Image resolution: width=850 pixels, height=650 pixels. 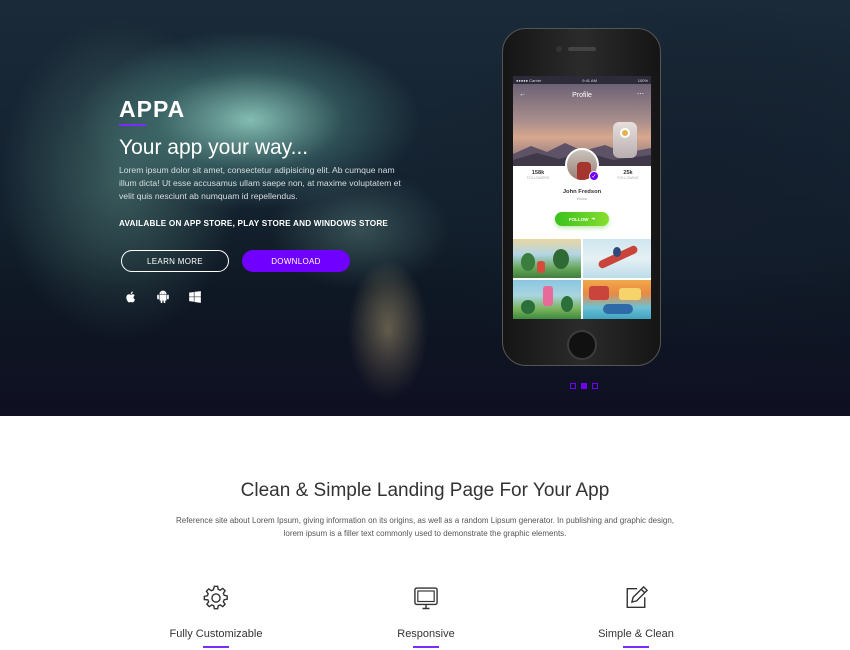 I want to click on follow-label: FOLLOW, so click(x=578, y=219).